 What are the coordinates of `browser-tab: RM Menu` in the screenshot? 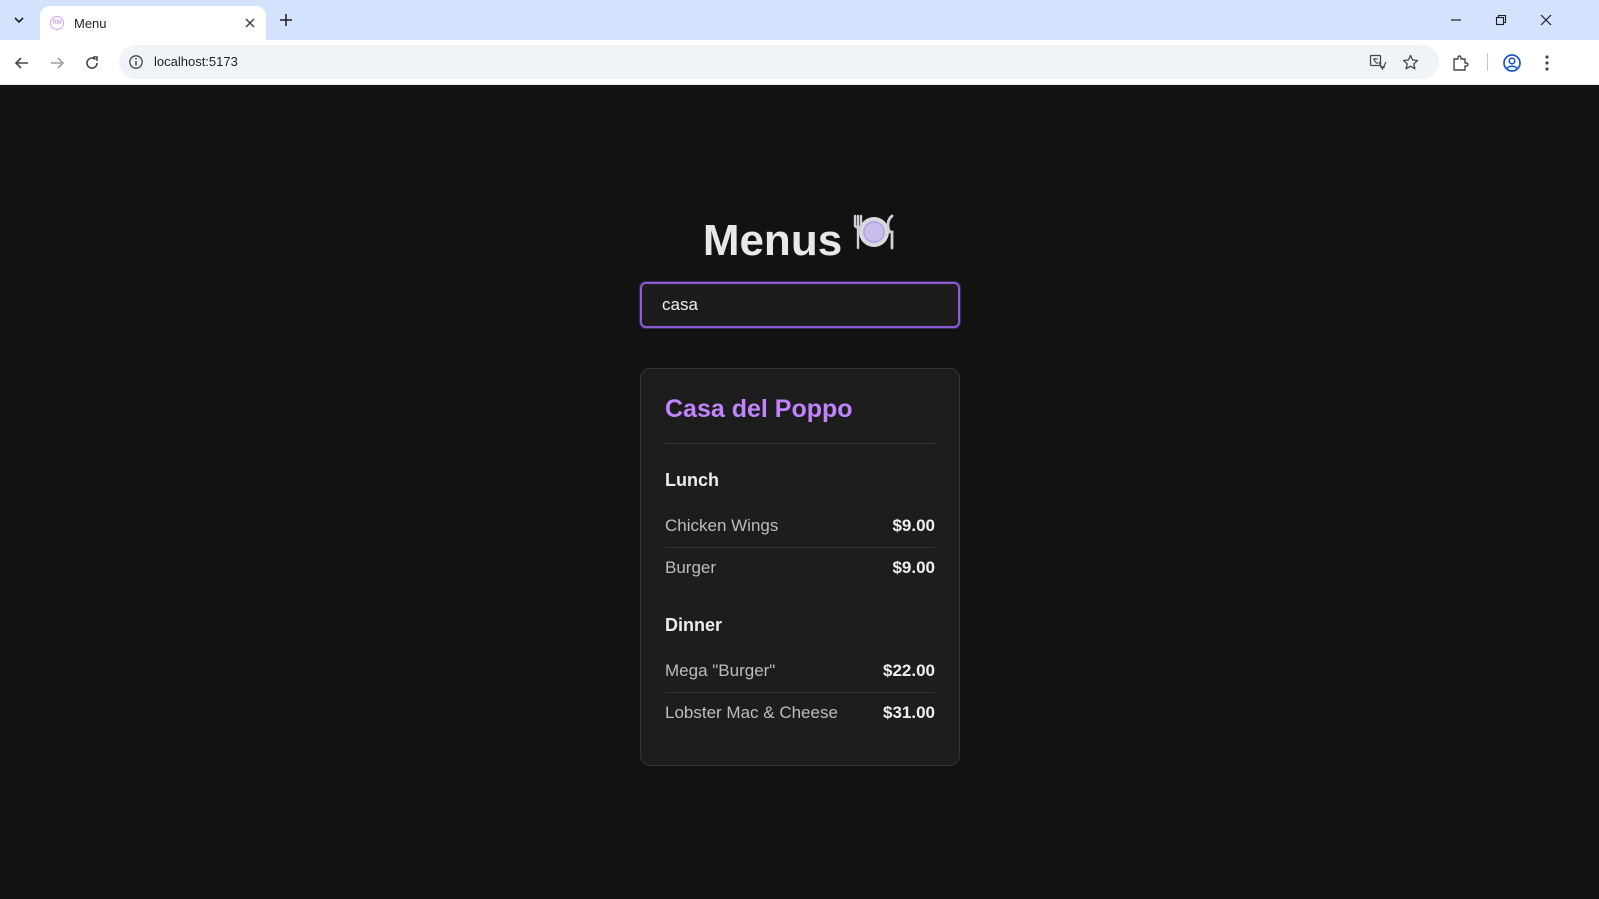 It's located at (153, 23).